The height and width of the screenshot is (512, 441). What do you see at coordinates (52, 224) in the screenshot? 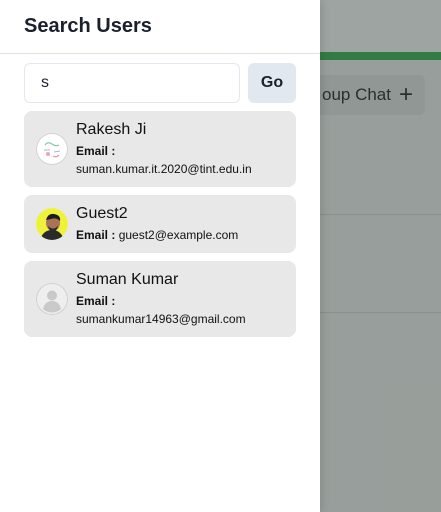
I see `photo-avatar` at bounding box center [52, 224].